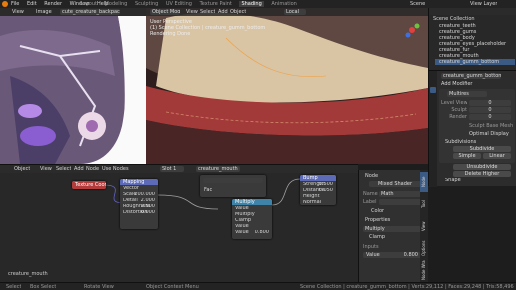  What do you see at coordinates (371, 176) in the screenshot?
I see `sidebar-node-section: Node` at bounding box center [371, 176].